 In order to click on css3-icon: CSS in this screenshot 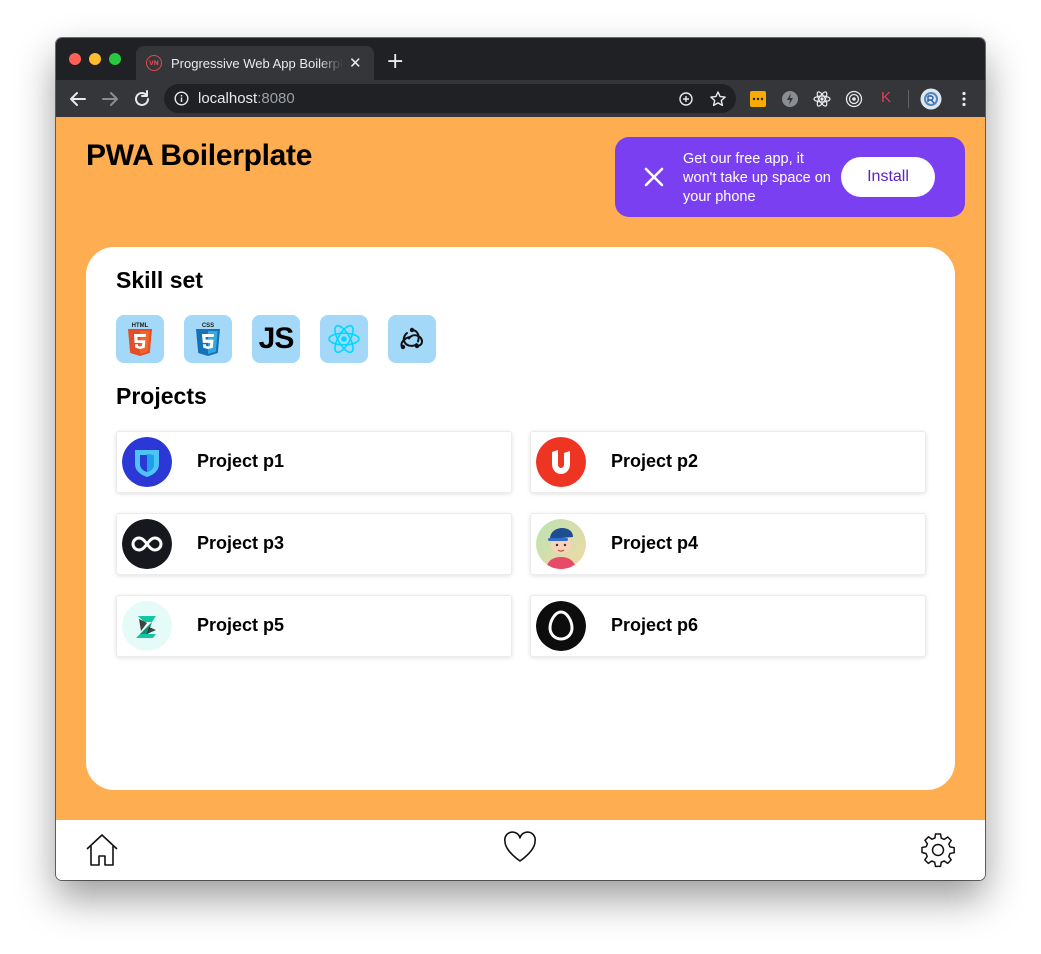, I will do `click(208, 339)`.